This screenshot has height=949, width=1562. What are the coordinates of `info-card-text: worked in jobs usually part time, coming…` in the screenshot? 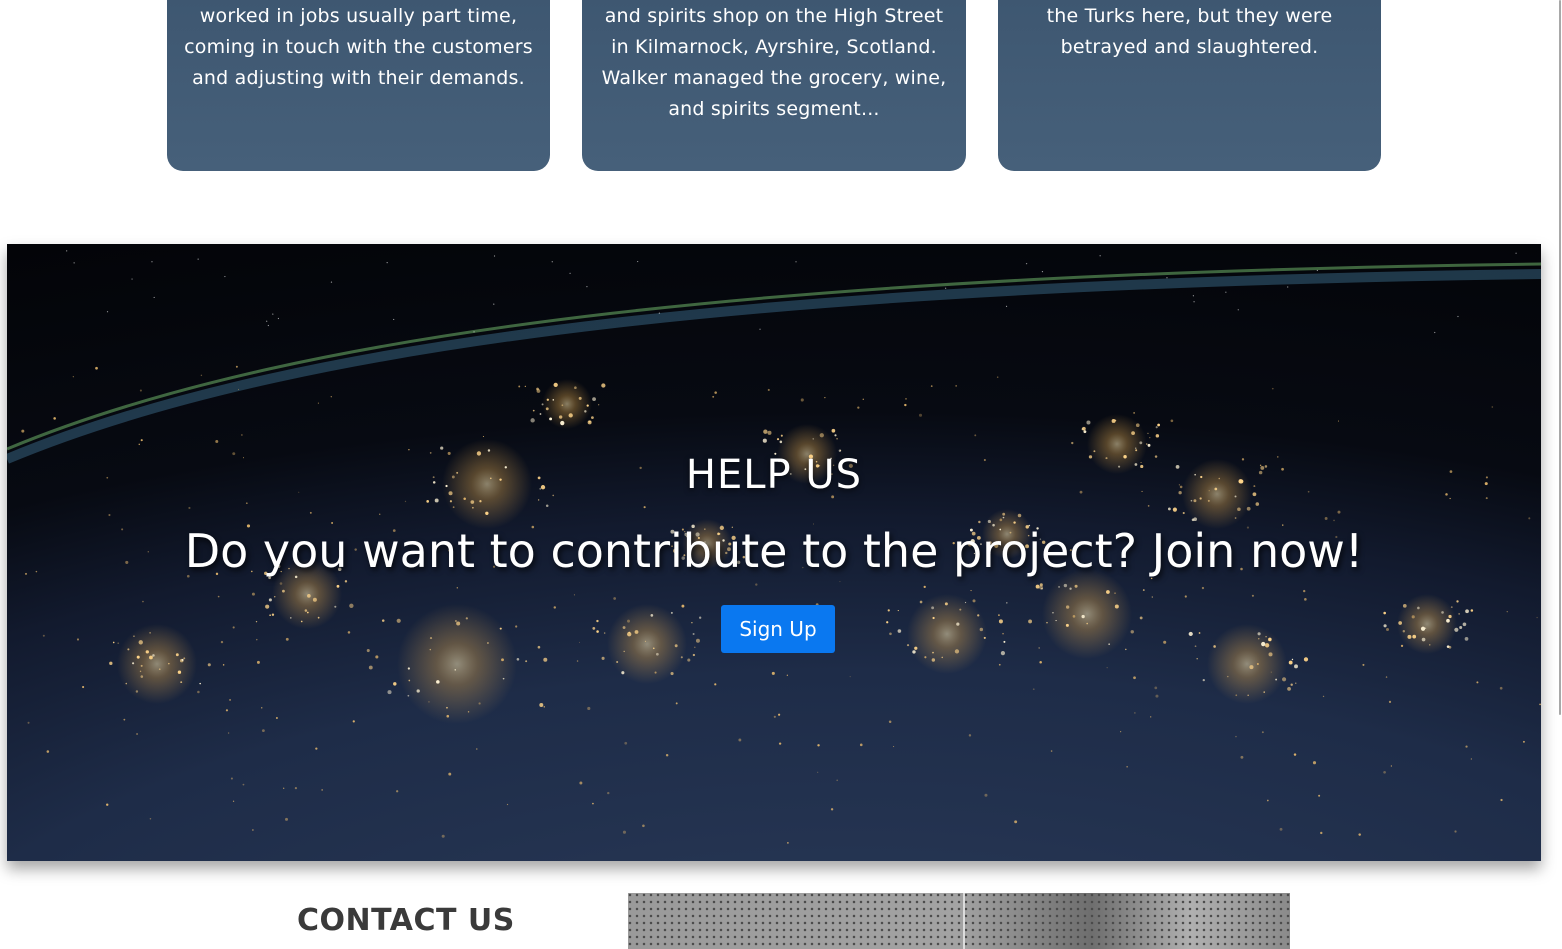 It's located at (358, 47).